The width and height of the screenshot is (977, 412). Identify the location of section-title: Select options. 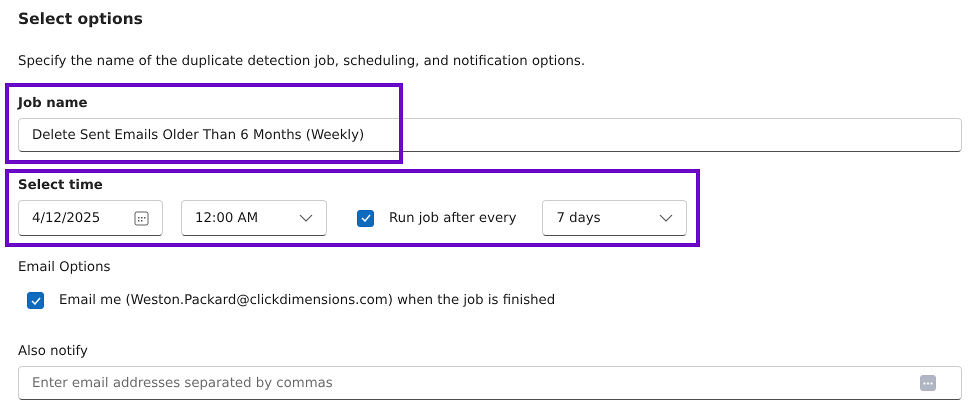
(81, 19).